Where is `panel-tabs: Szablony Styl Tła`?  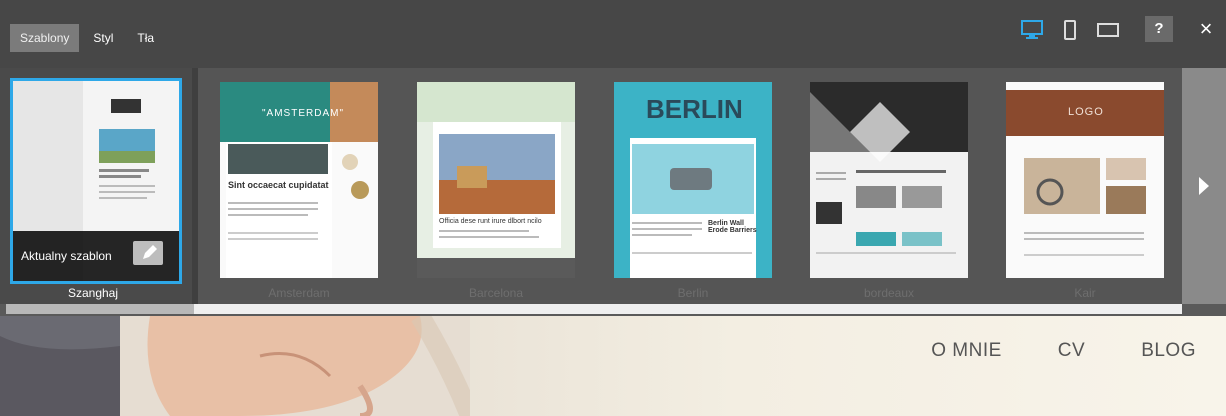
panel-tabs: Szablony Styl Tła is located at coordinates (87, 38).